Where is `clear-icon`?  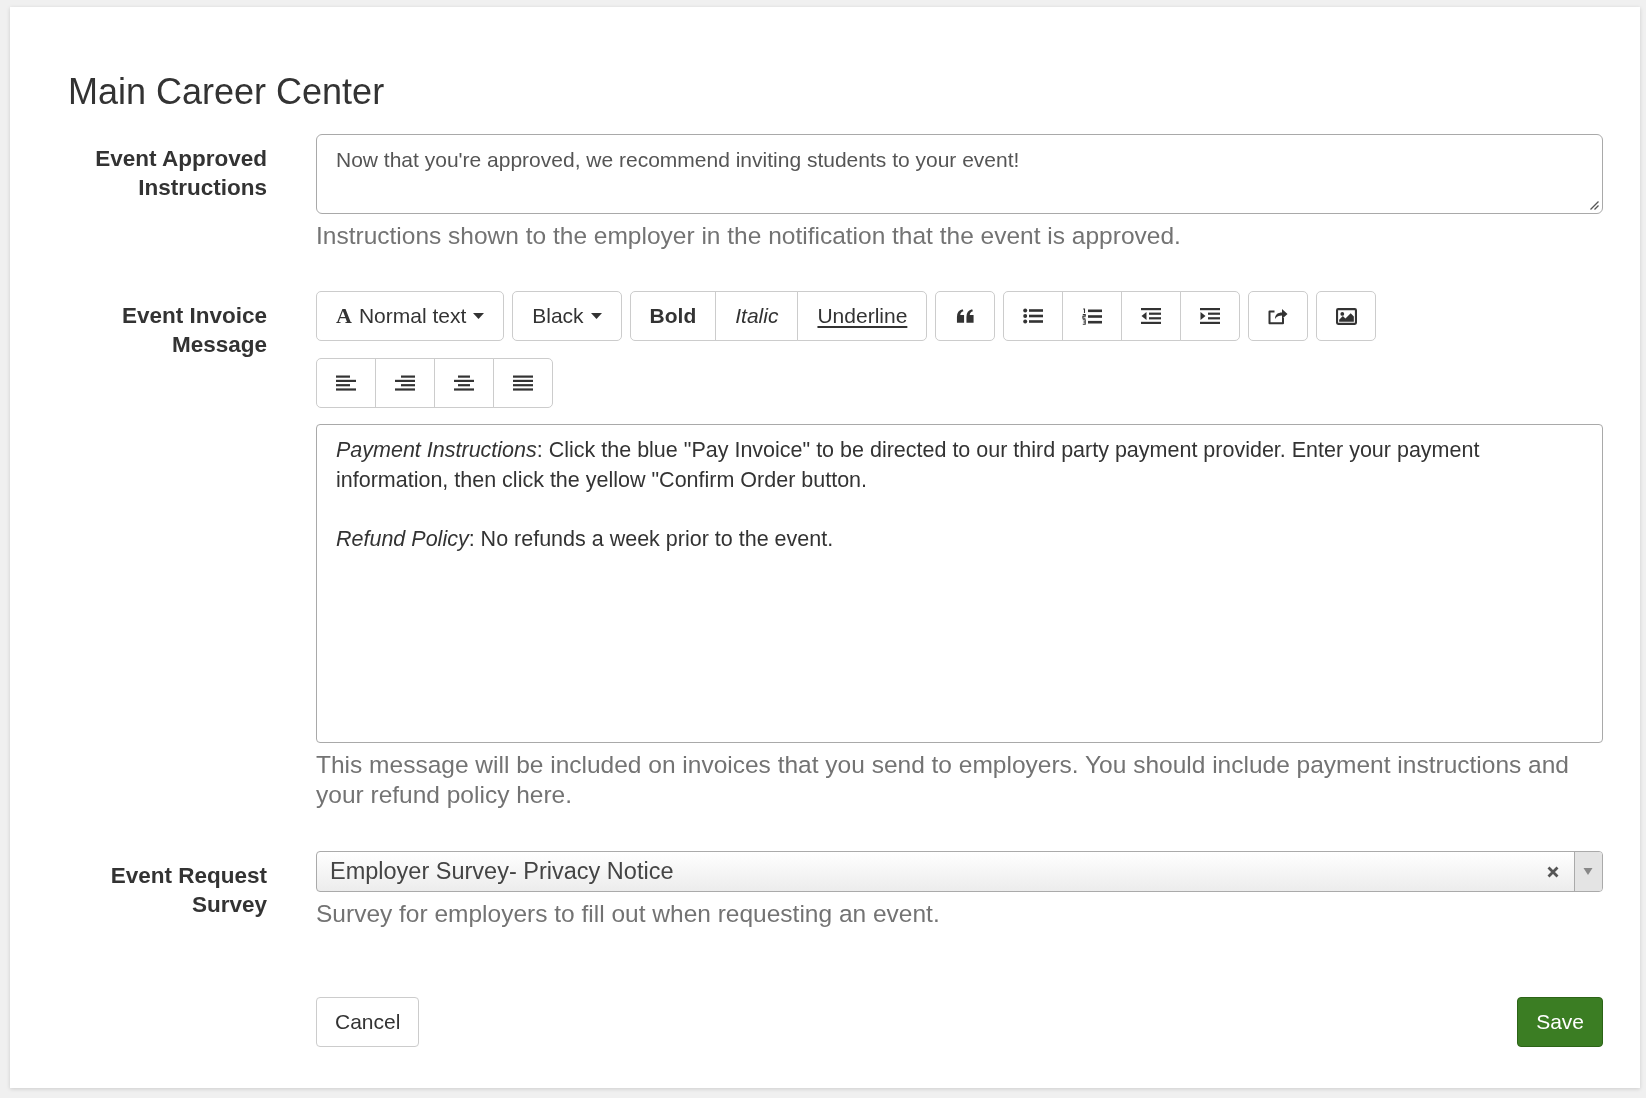 clear-icon is located at coordinates (1553, 871).